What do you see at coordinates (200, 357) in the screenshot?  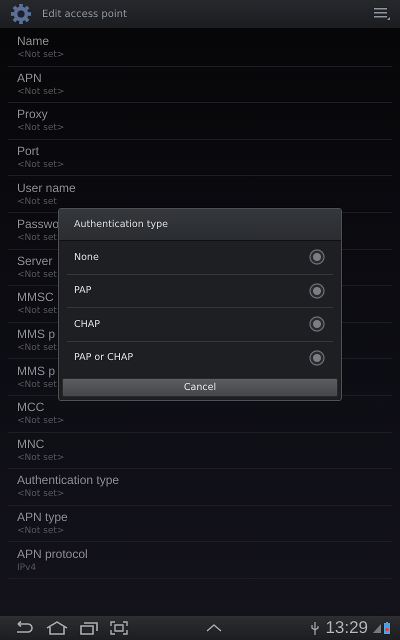 I see `option-item: PAP or CHAP` at bounding box center [200, 357].